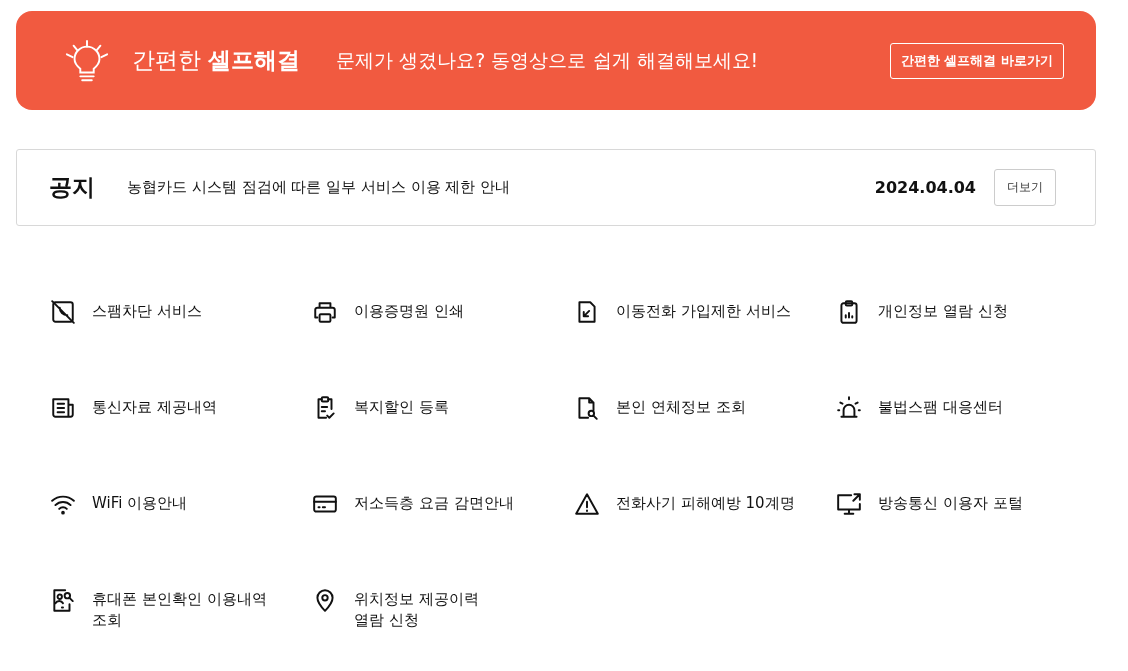  I want to click on monitor-arrow-icon, so click(849, 504).